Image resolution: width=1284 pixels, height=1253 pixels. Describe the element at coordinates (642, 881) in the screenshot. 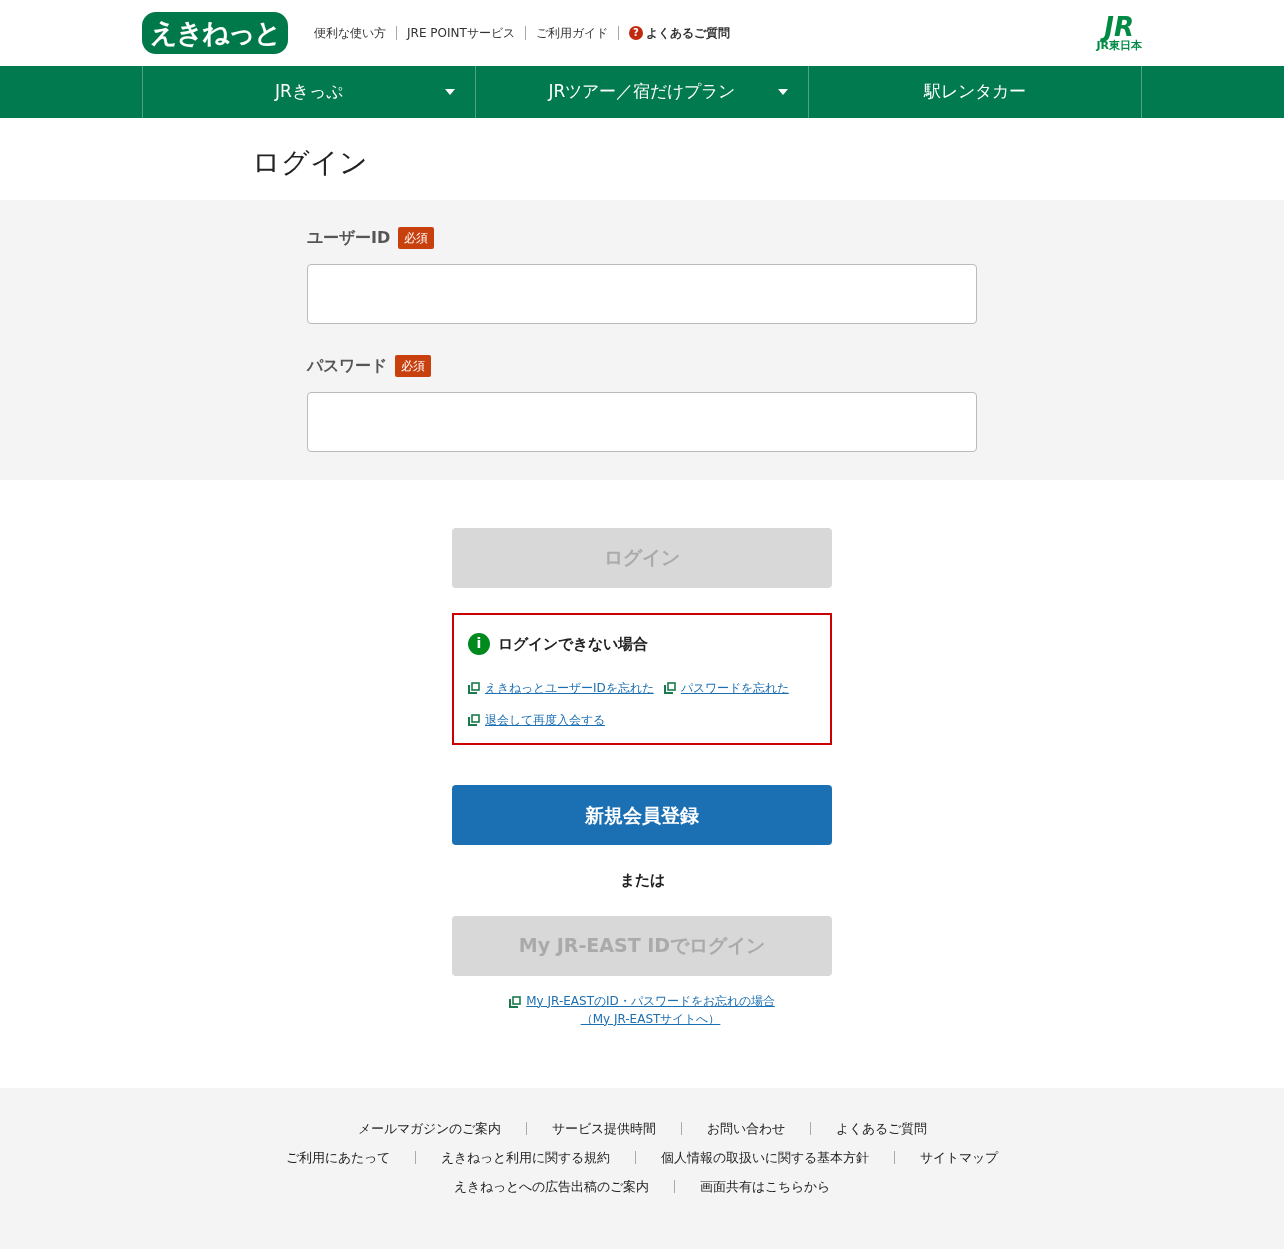

I see `or-text: または` at that location.